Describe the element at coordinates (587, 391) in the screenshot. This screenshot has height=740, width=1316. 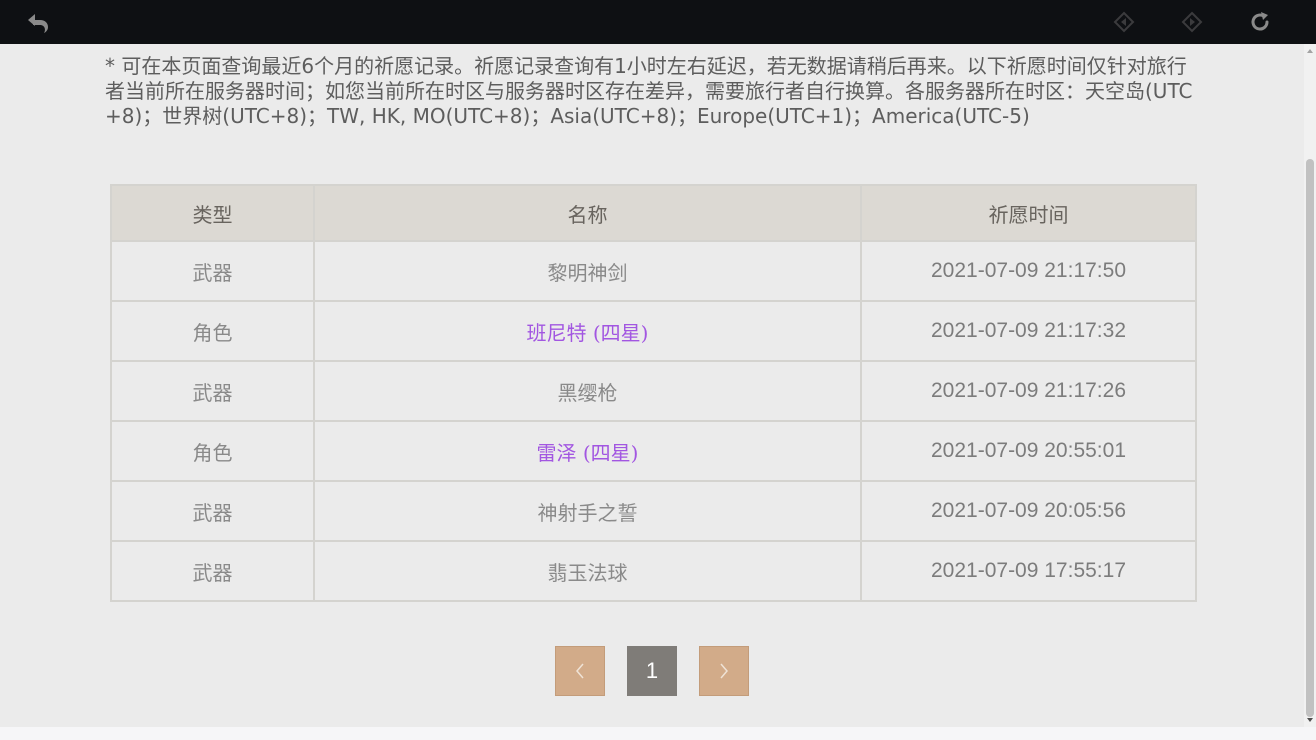
I see `cell-name: 黑缨枪` at that location.